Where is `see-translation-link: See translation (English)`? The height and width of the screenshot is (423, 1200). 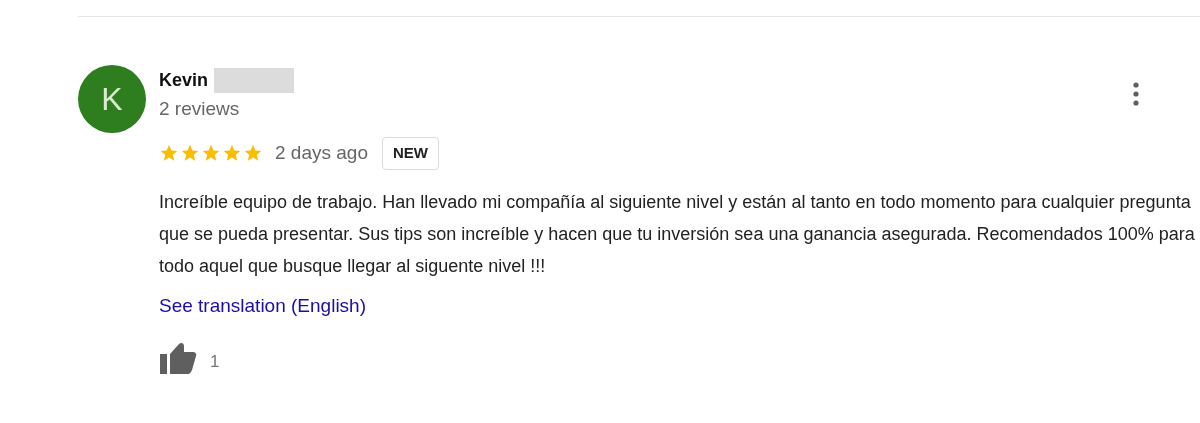 see-translation-link: See translation (English) is located at coordinates (262, 305).